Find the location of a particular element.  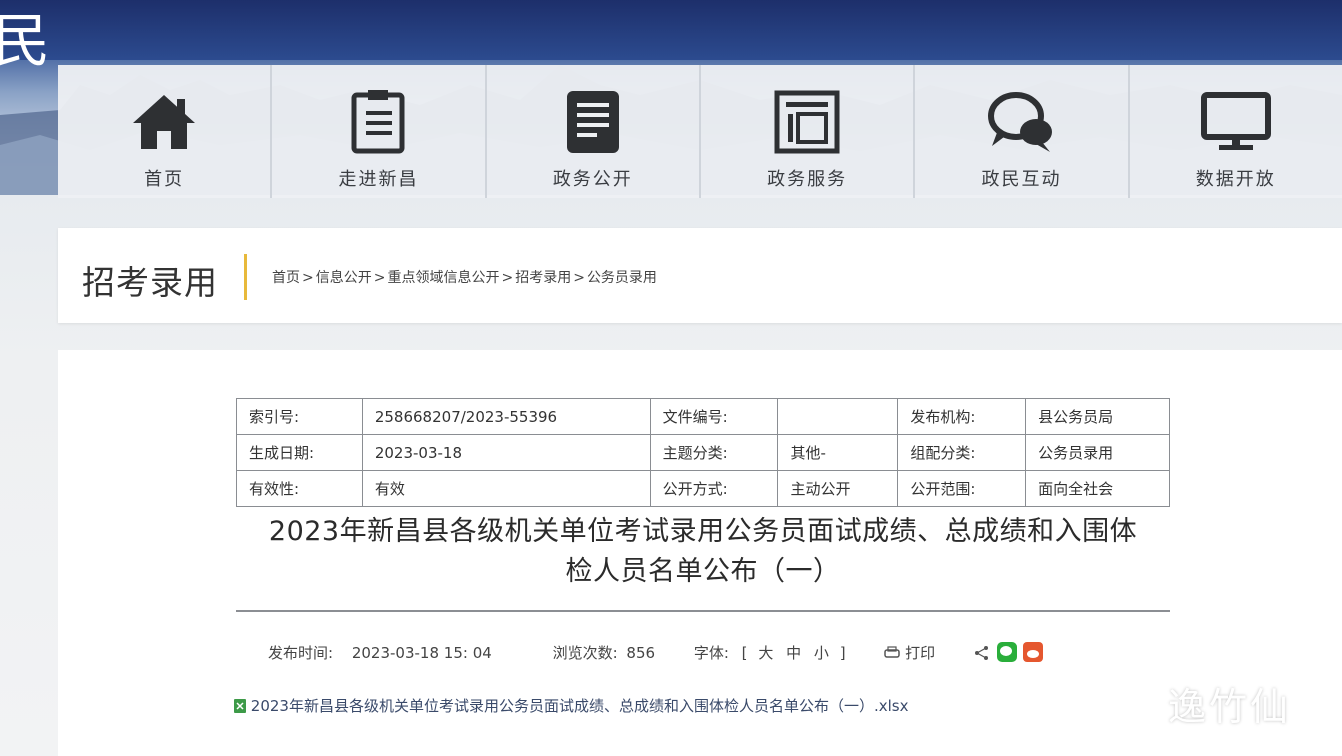

nav-item-gov-services: 政务服务 is located at coordinates (808, 131).